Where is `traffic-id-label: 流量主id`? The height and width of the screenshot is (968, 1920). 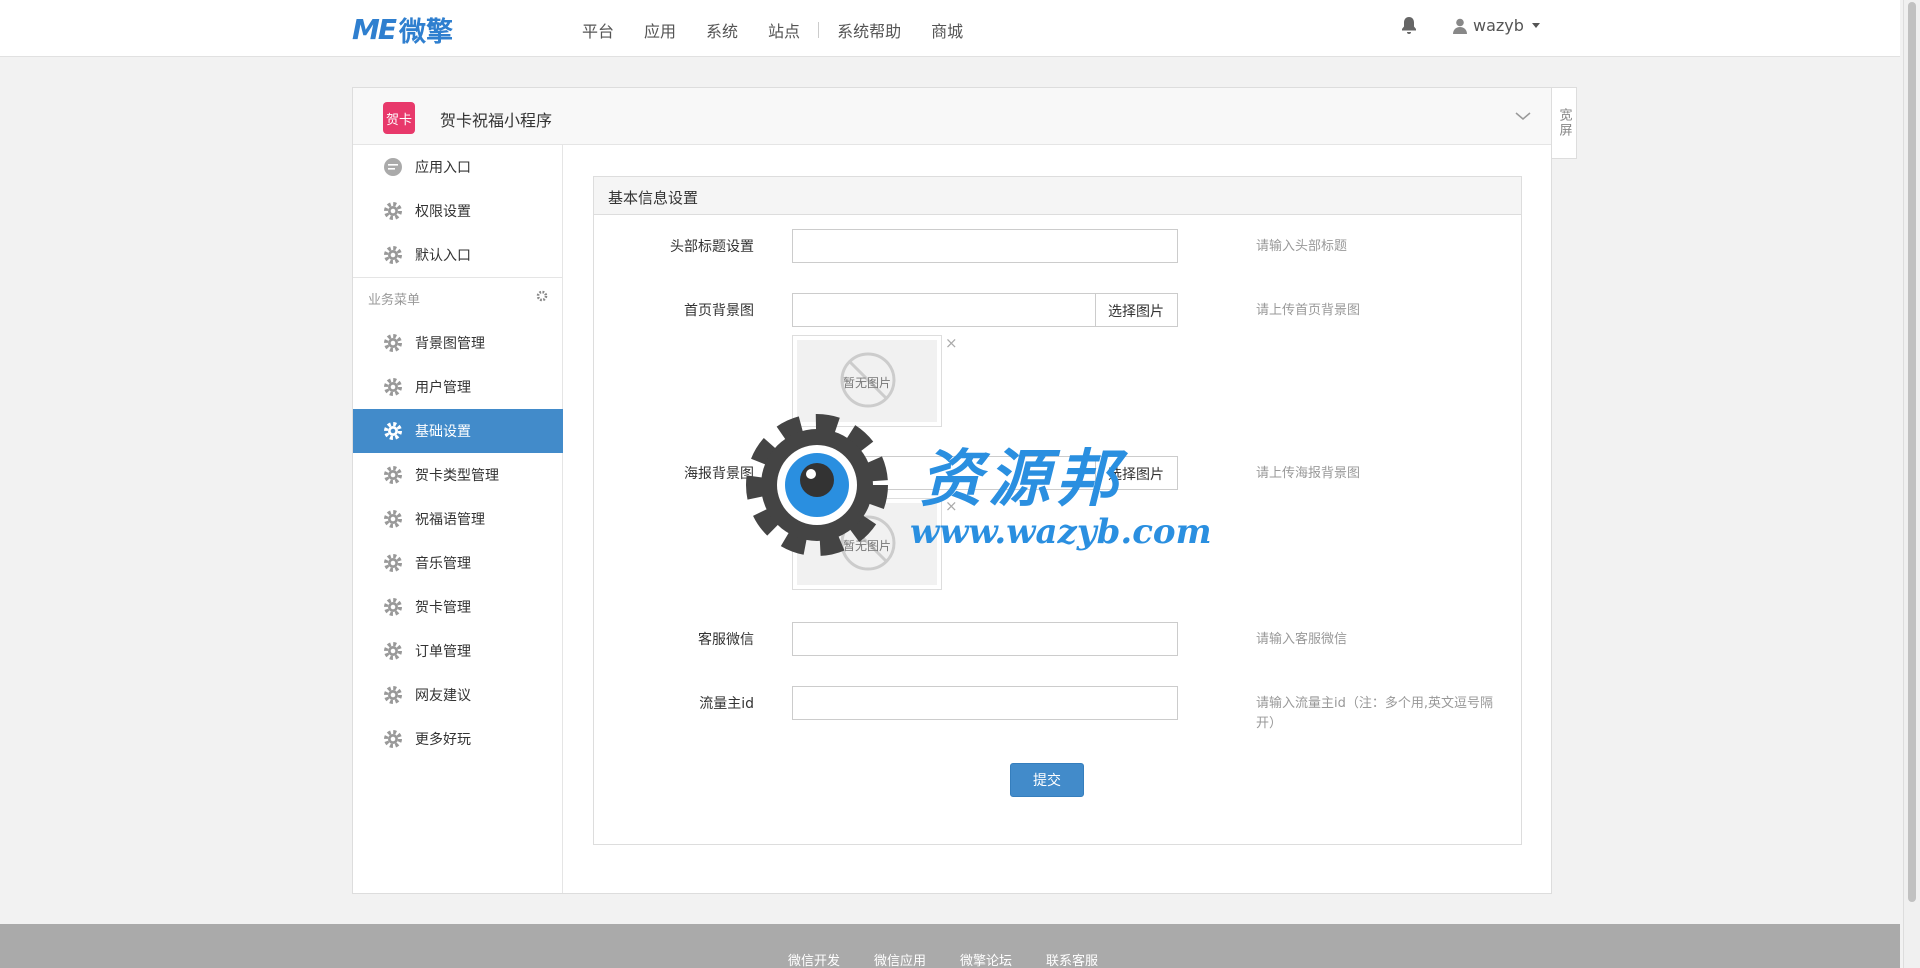 traffic-id-label: 流量主id is located at coordinates (726, 704).